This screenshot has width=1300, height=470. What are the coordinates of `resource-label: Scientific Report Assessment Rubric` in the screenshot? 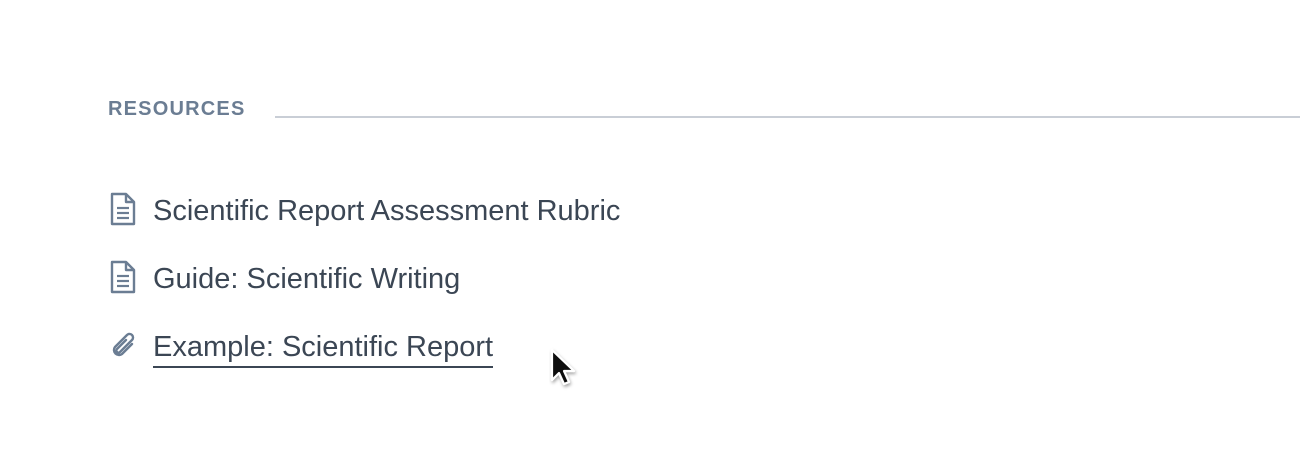 It's located at (387, 211).